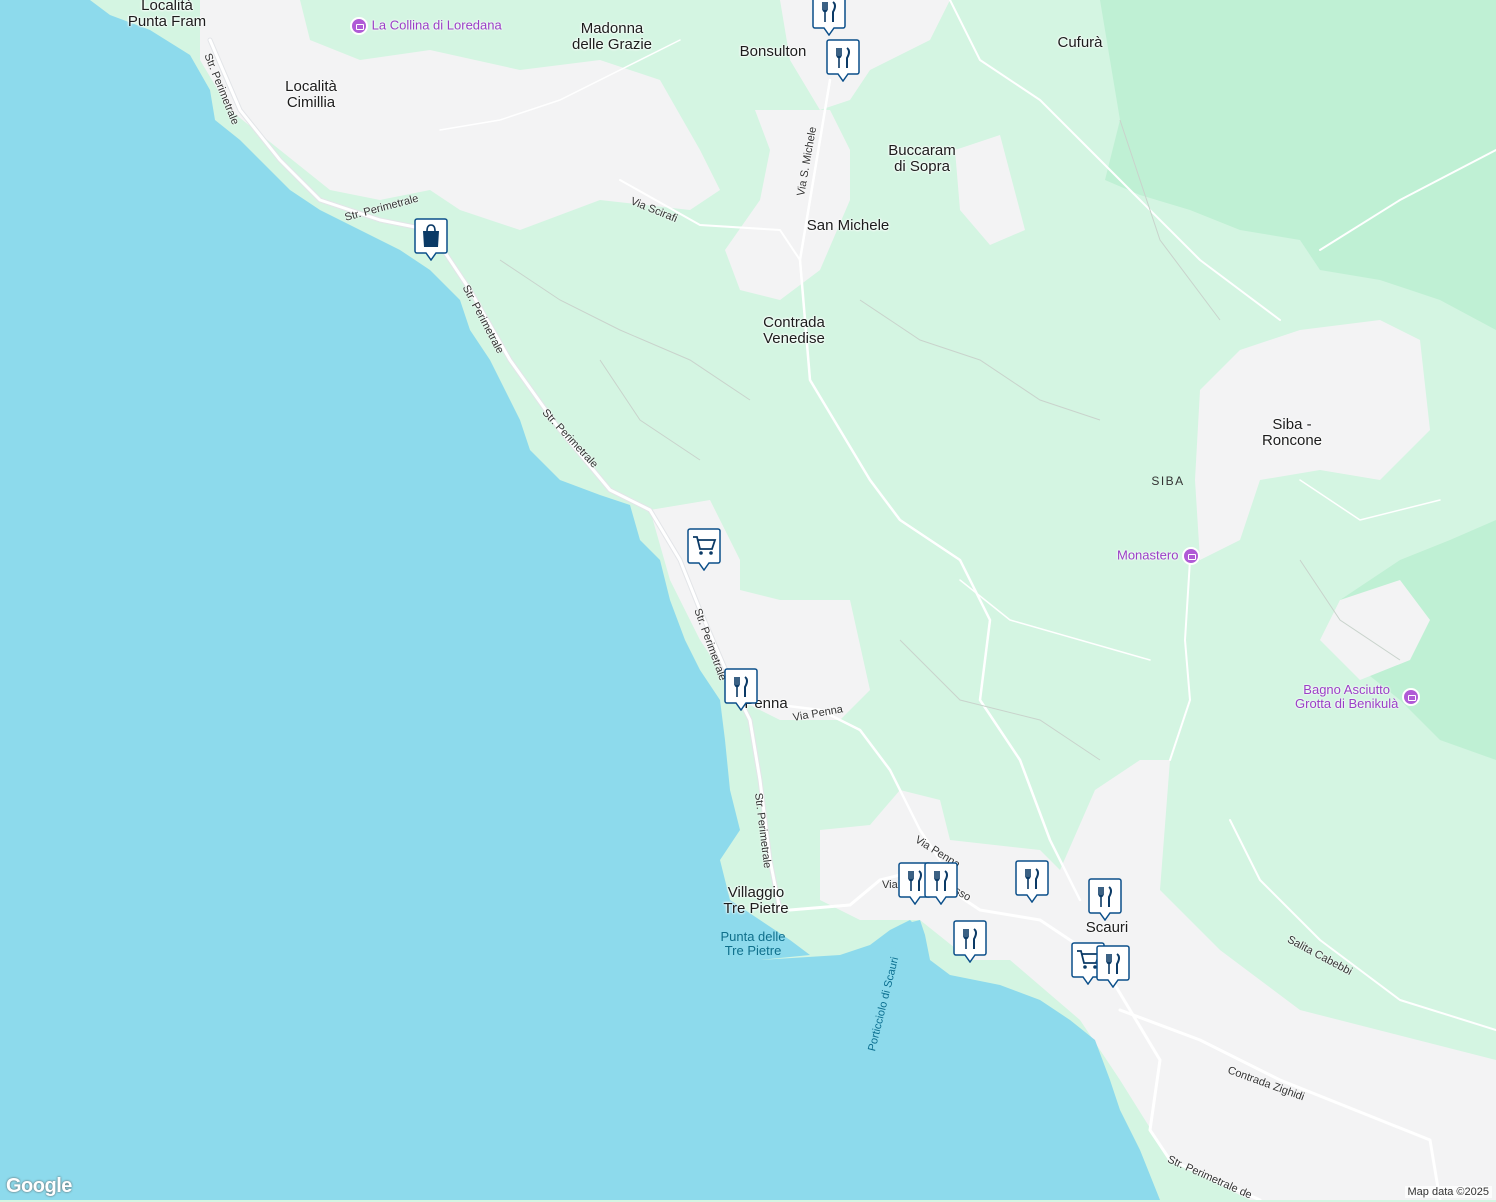 This screenshot has width=1496, height=1202. What do you see at coordinates (890, 885) in the screenshot?
I see `road-label: Via` at bounding box center [890, 885].